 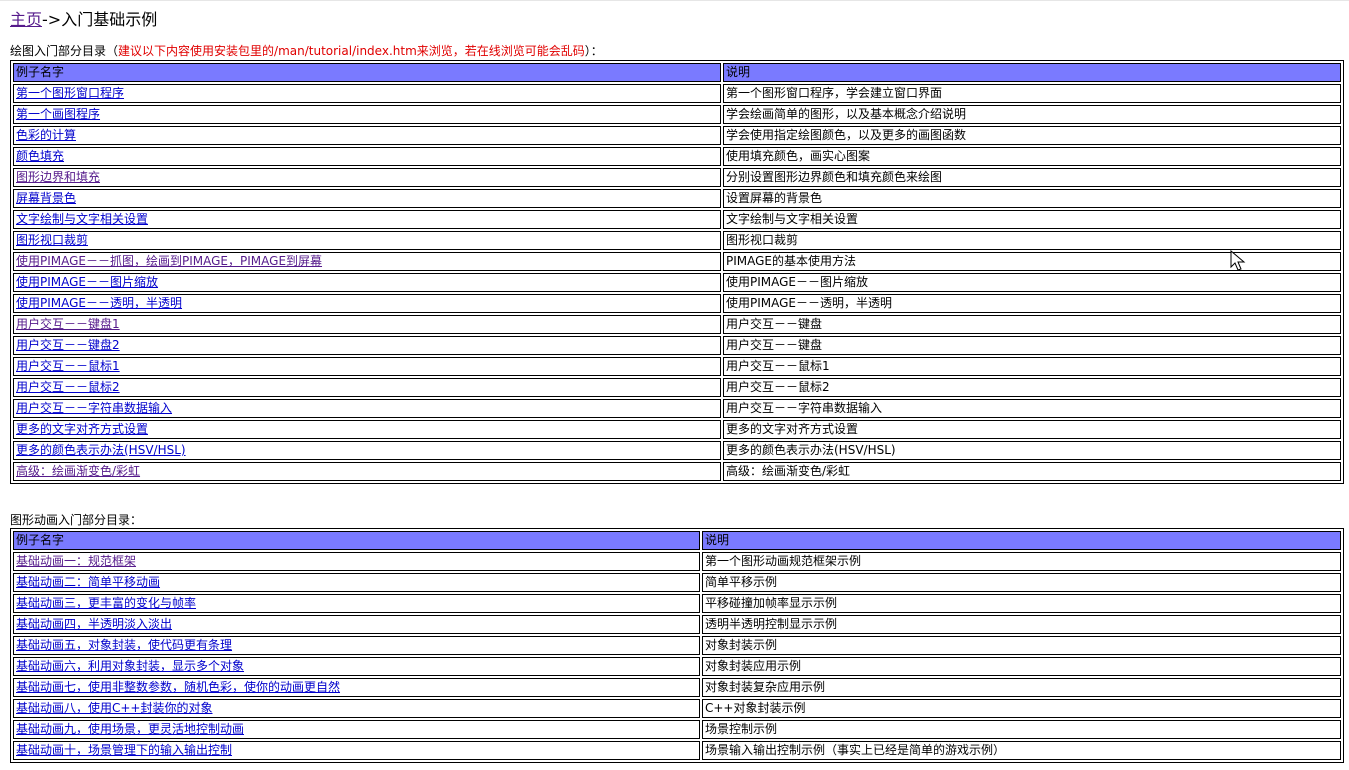 What do you see at coordinates (1021, 729) in the screenshot?
I see `example-description: 场景控制示例` at bounding box center [1021, 729].